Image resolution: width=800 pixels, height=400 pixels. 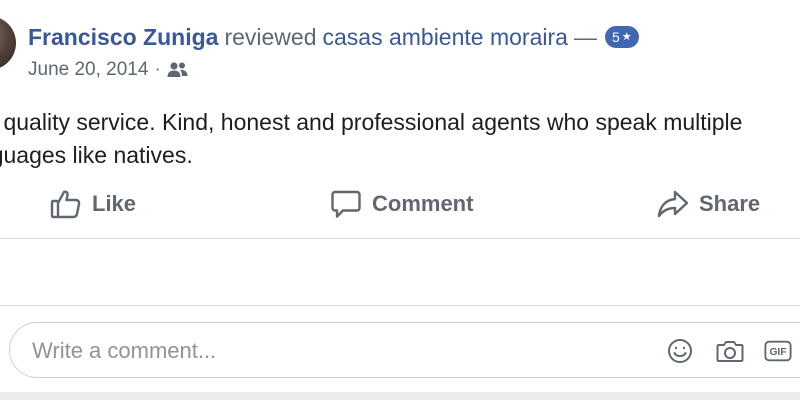 I want to click on author-name-link: Francisco Zuniga, so click(x=123, y=37).